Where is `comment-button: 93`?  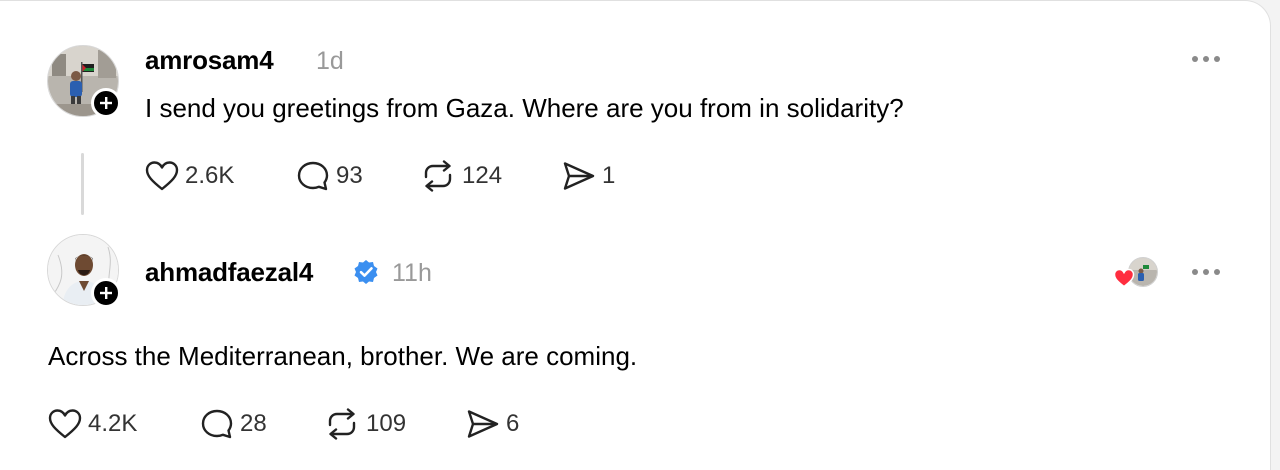
comment-button: 93 is located at coordinates (329, 176).